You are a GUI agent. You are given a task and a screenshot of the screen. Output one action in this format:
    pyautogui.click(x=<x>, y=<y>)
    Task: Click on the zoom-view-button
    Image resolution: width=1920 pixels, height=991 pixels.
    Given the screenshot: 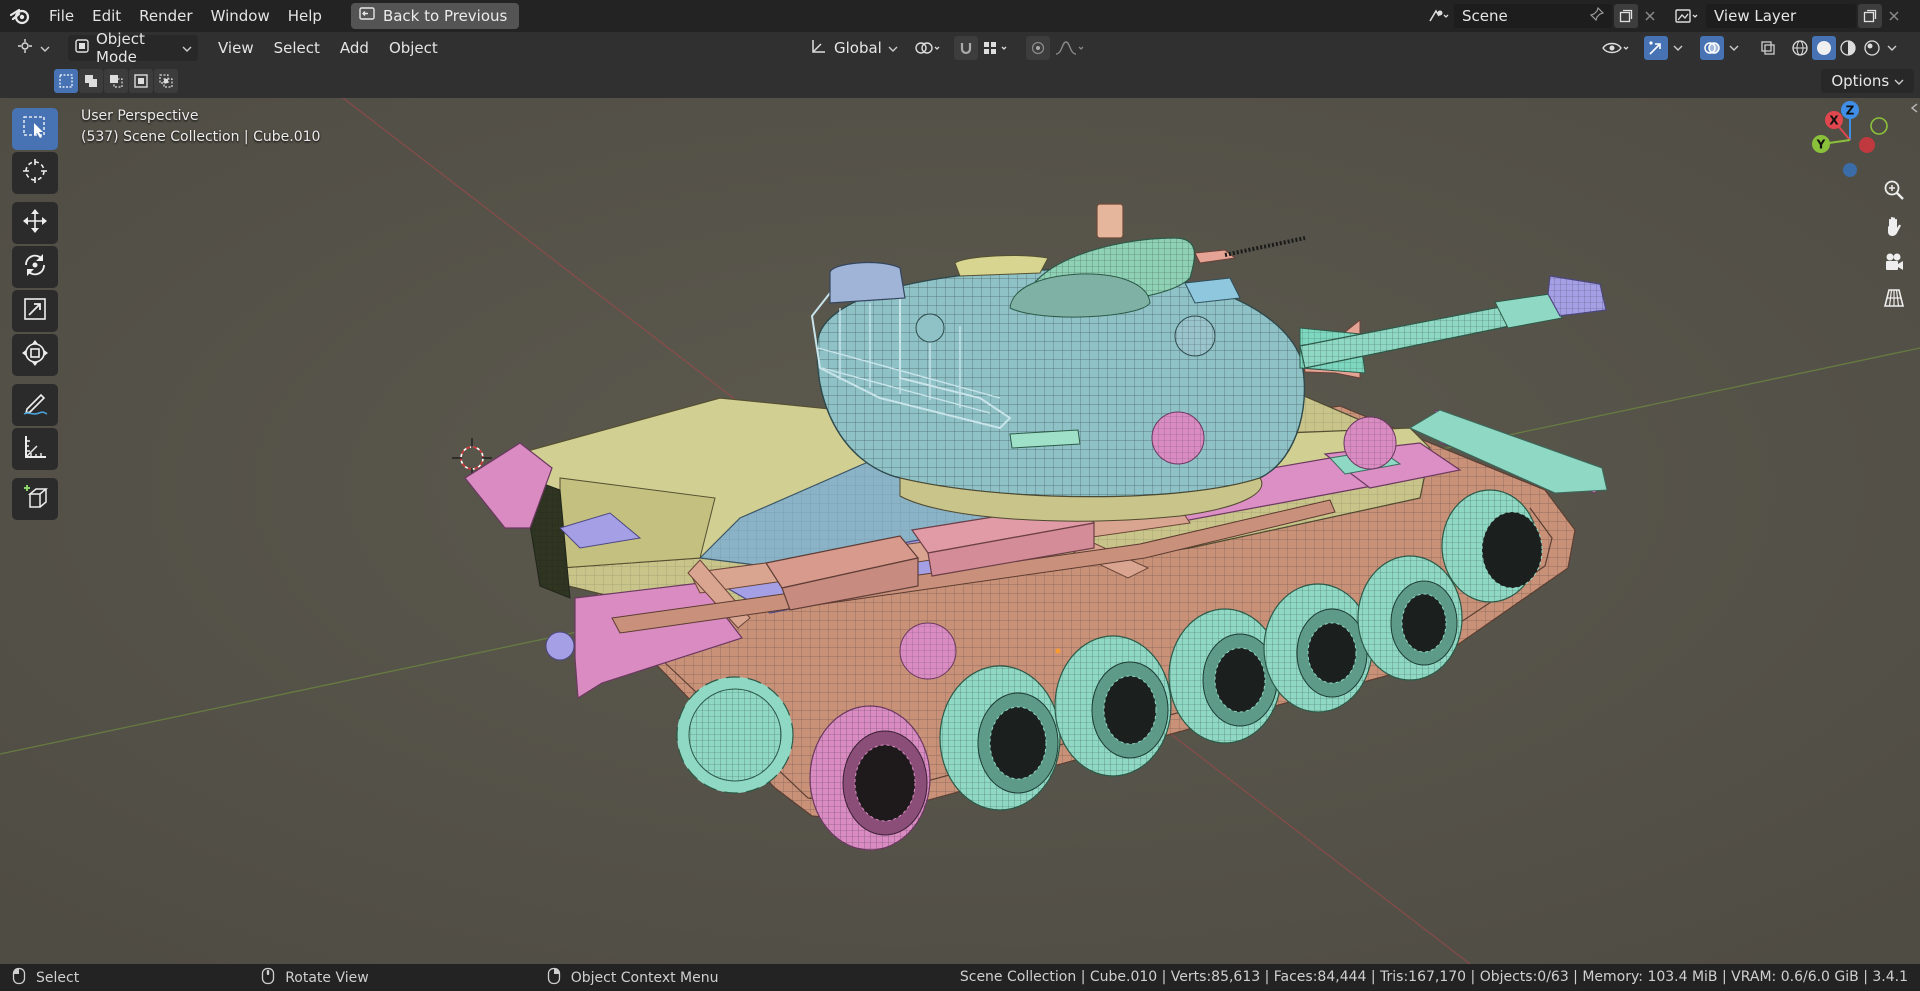 What is the action you would take?
    pyautogui.click(x=1894, y=192)
    